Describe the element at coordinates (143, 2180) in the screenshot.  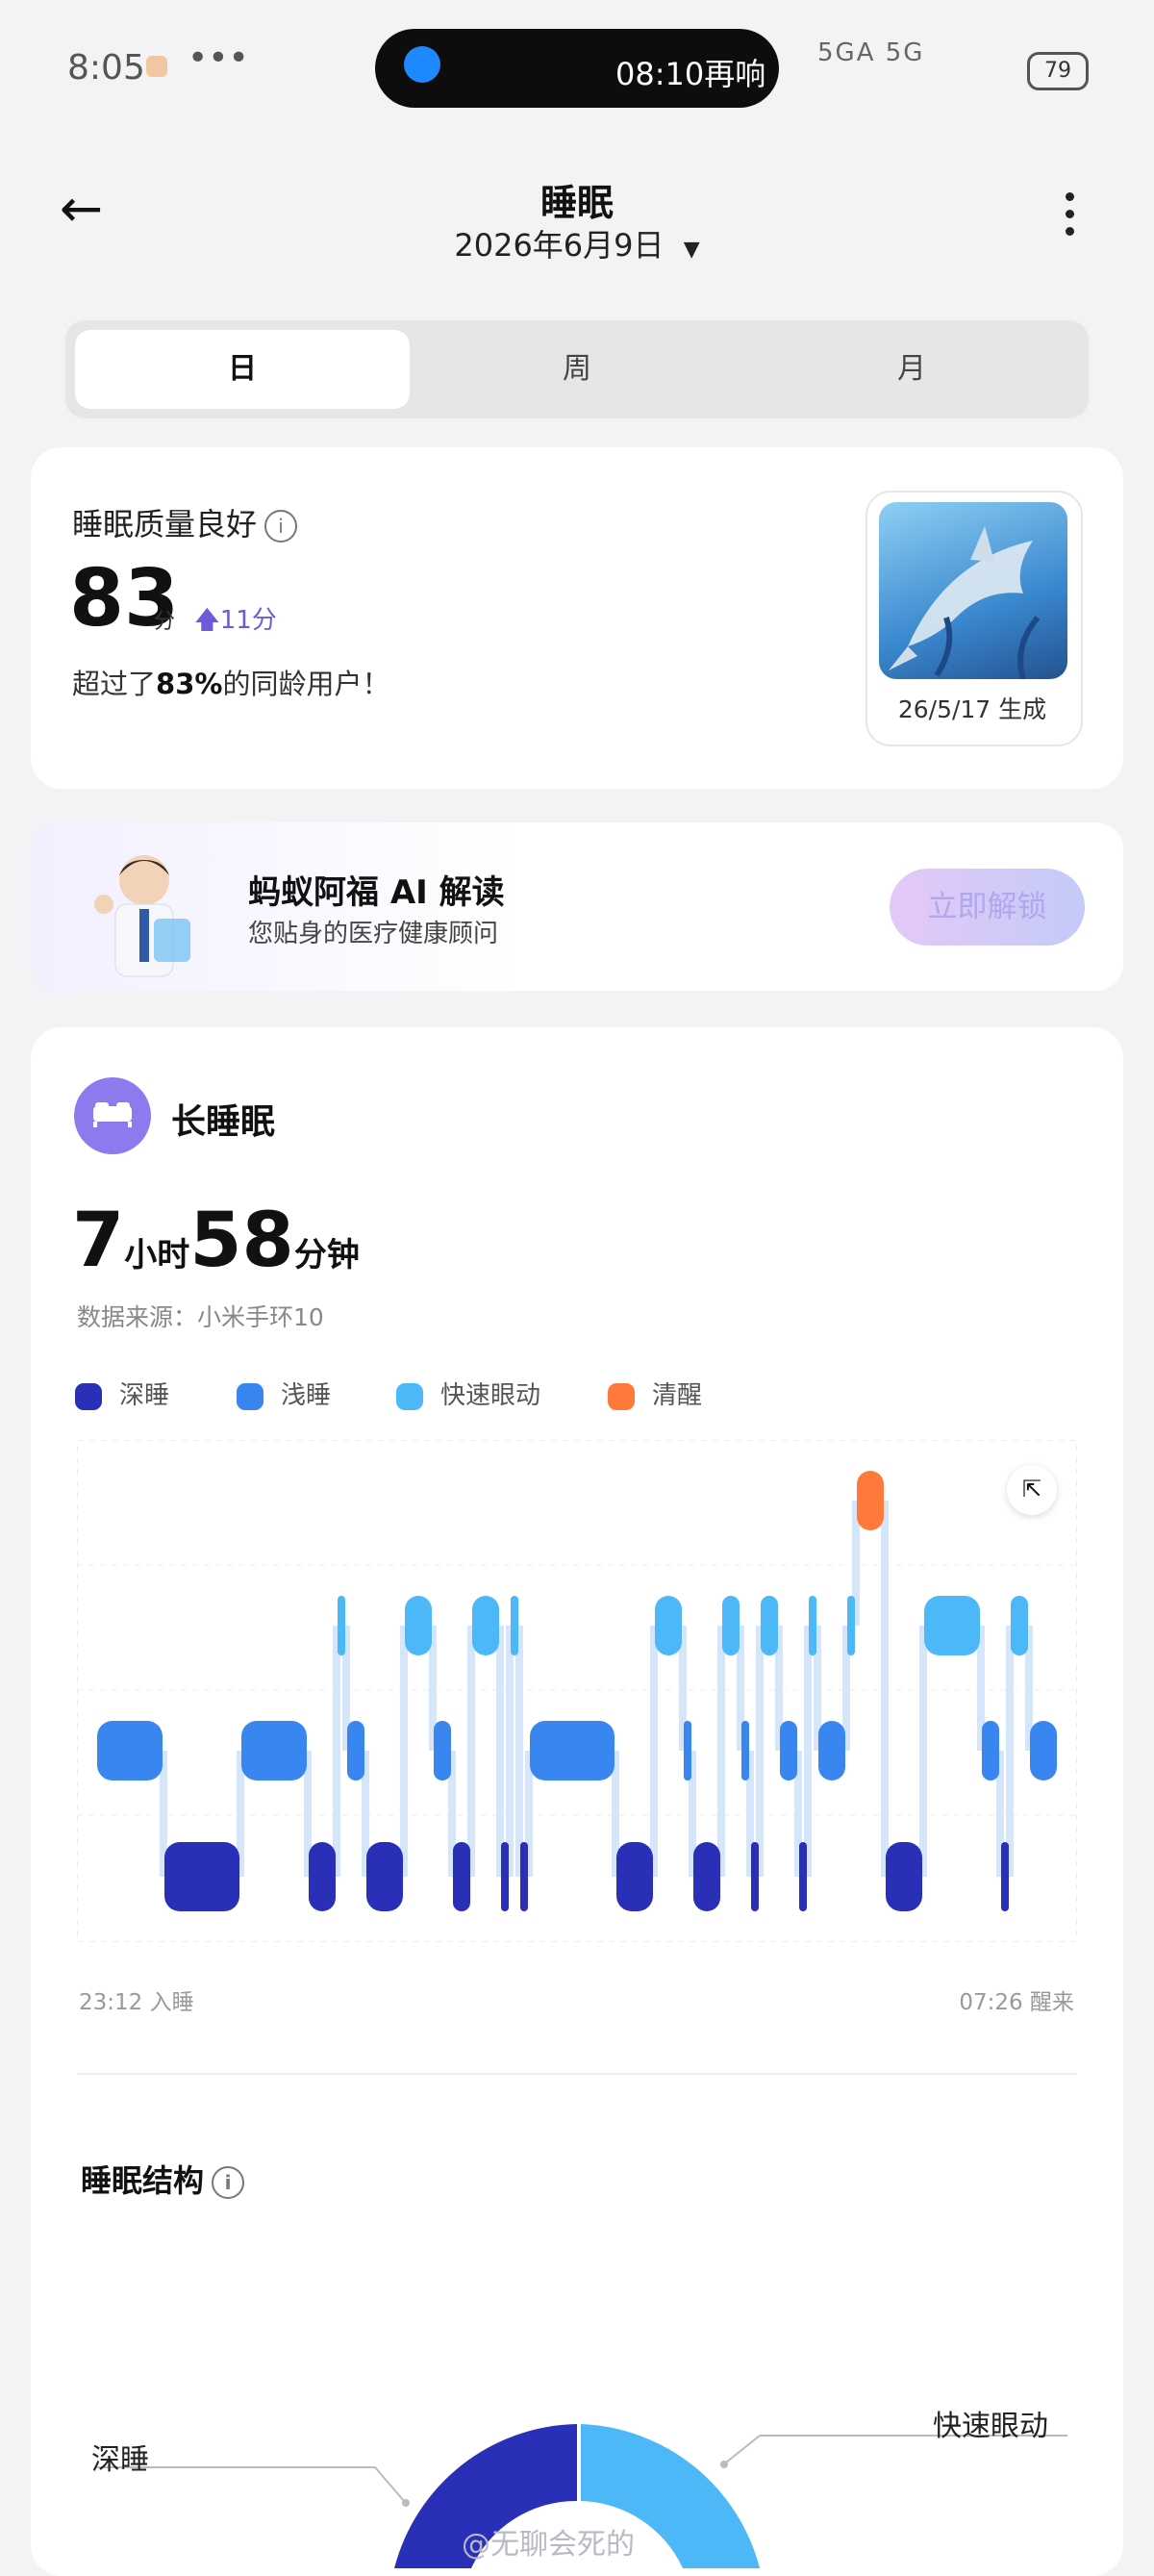
I see `structure-title: 睡眠结构` at that location.